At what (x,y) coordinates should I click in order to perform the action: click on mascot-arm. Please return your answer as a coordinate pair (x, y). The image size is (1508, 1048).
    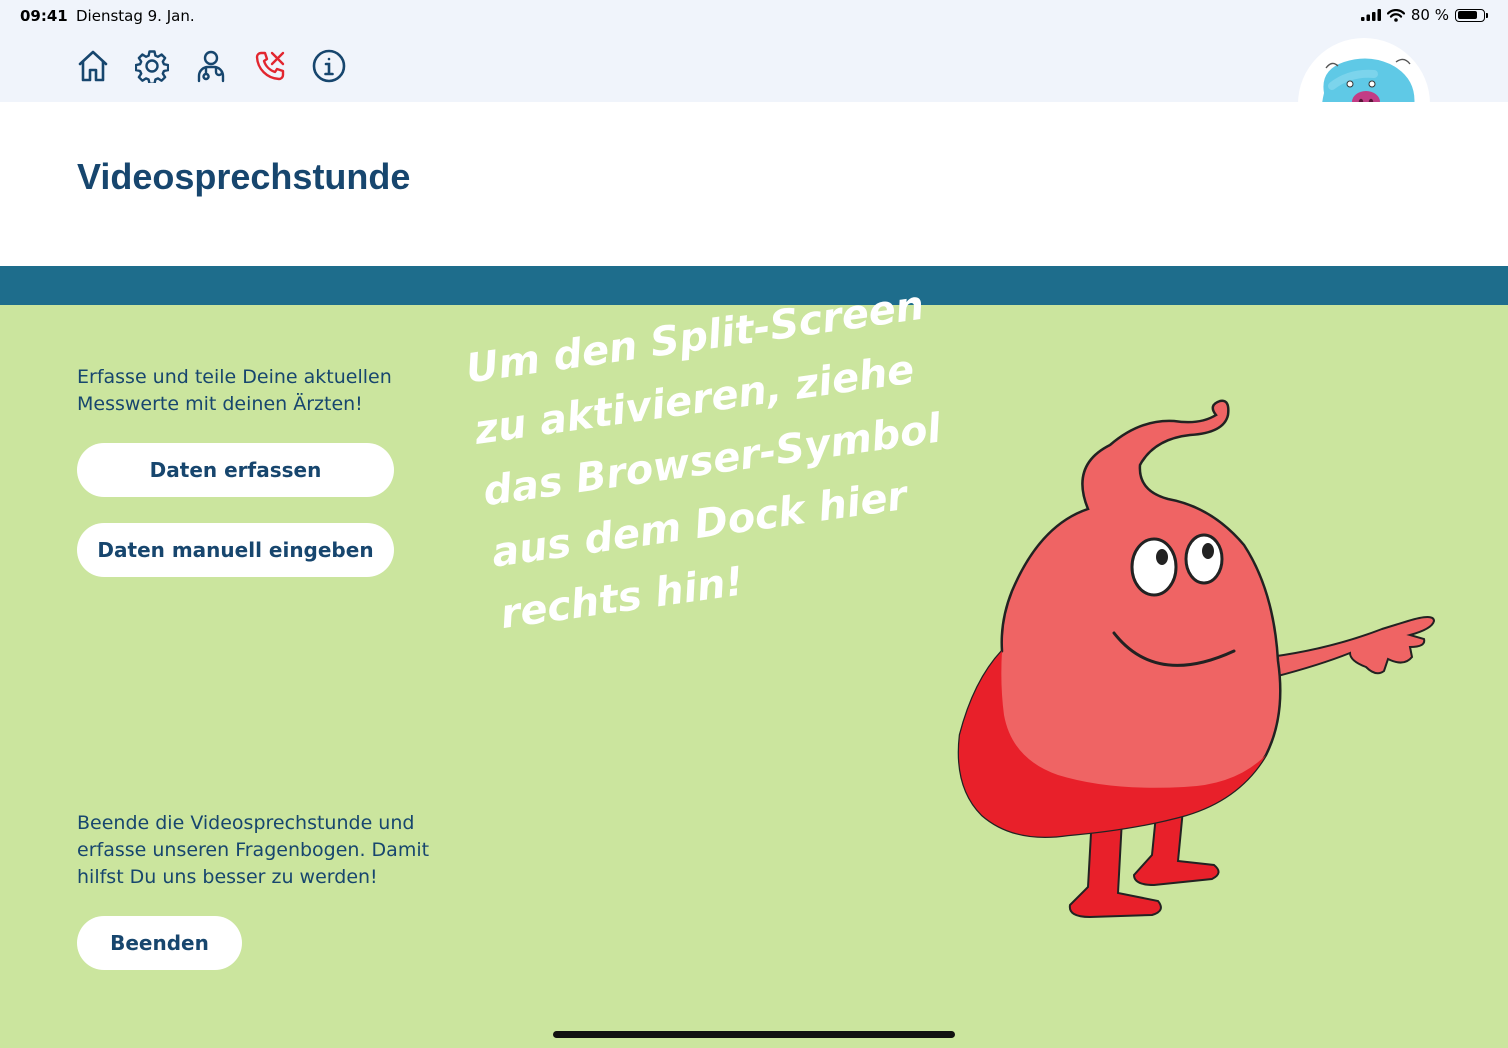
    Looking at the image, I should click on (1352, 647).